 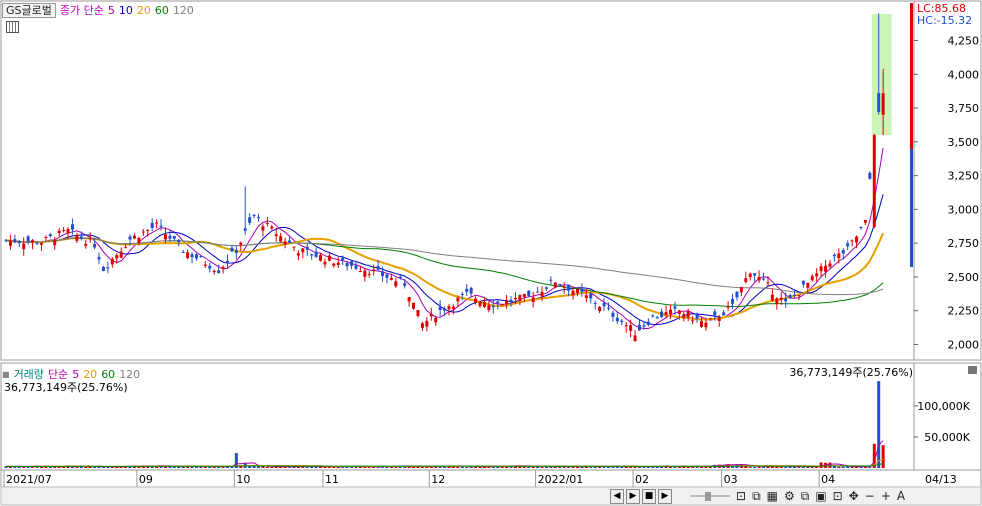 I want to click on x-tick-label: 03, so click(x=731, y=479).